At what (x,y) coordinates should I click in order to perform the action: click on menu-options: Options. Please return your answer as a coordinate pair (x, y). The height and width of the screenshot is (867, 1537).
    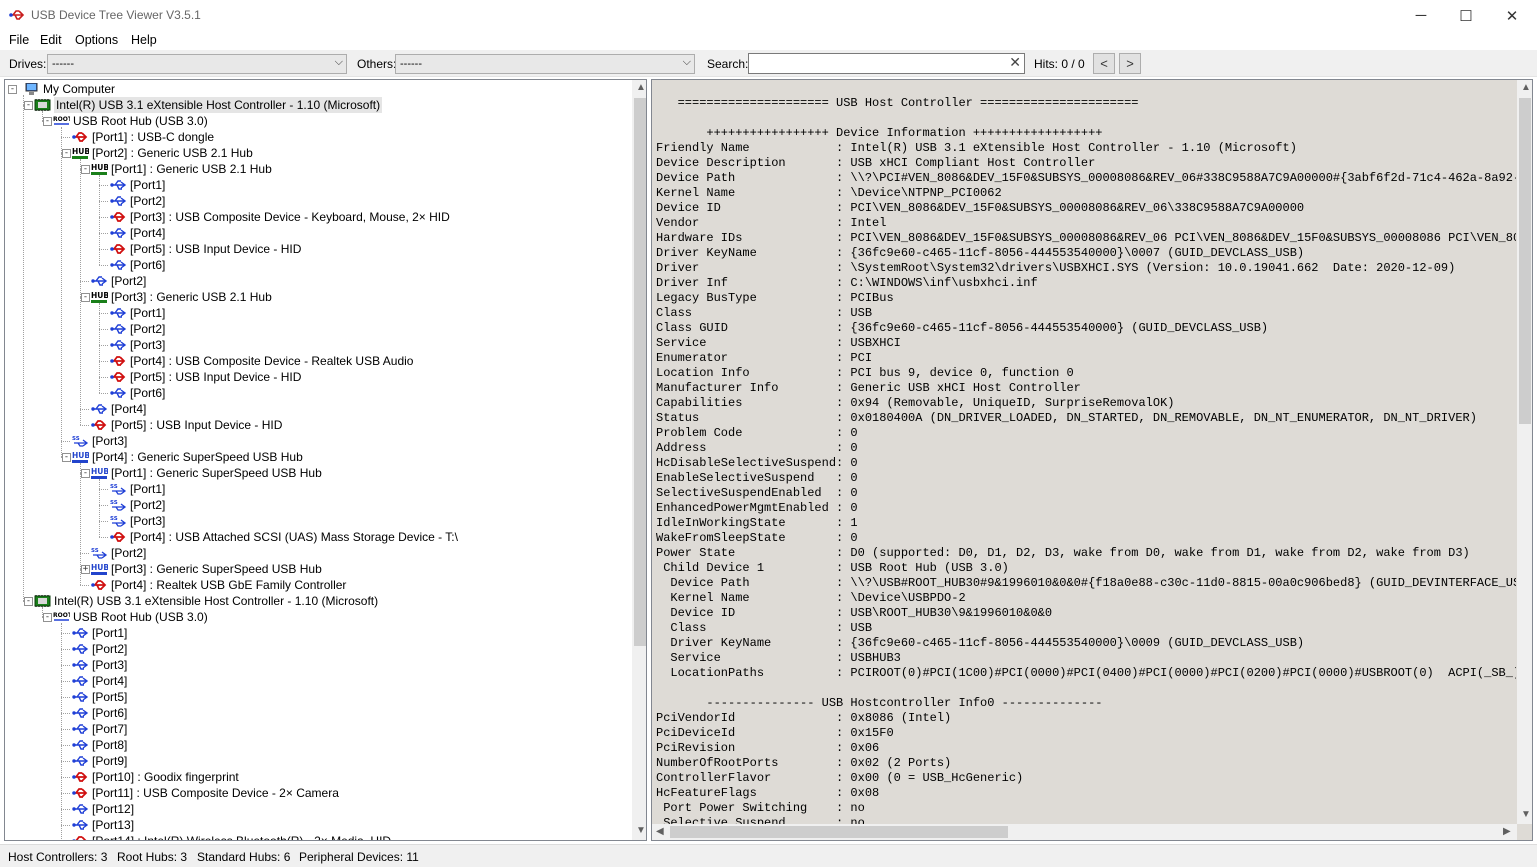
    Looking at the image, I should click on (96, 40).